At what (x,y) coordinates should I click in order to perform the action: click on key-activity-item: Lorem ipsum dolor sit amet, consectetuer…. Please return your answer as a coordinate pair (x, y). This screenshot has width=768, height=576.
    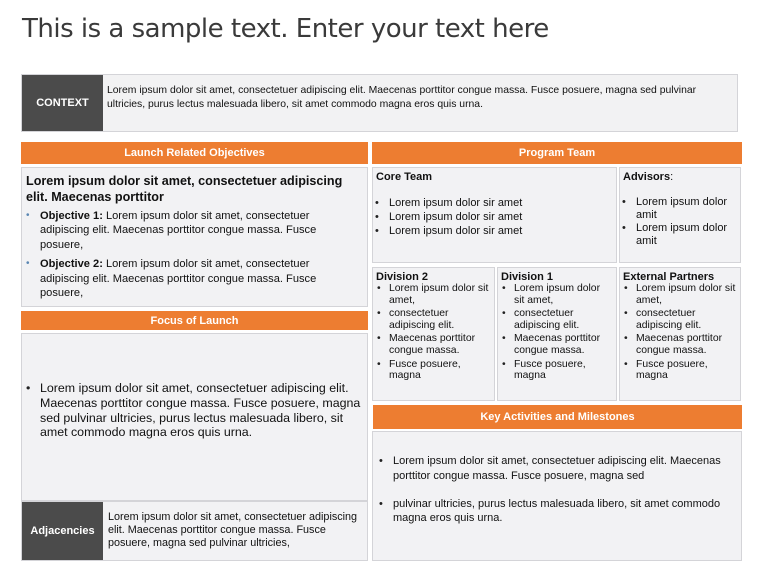
    Looking at the image, I should click on (557, 469).